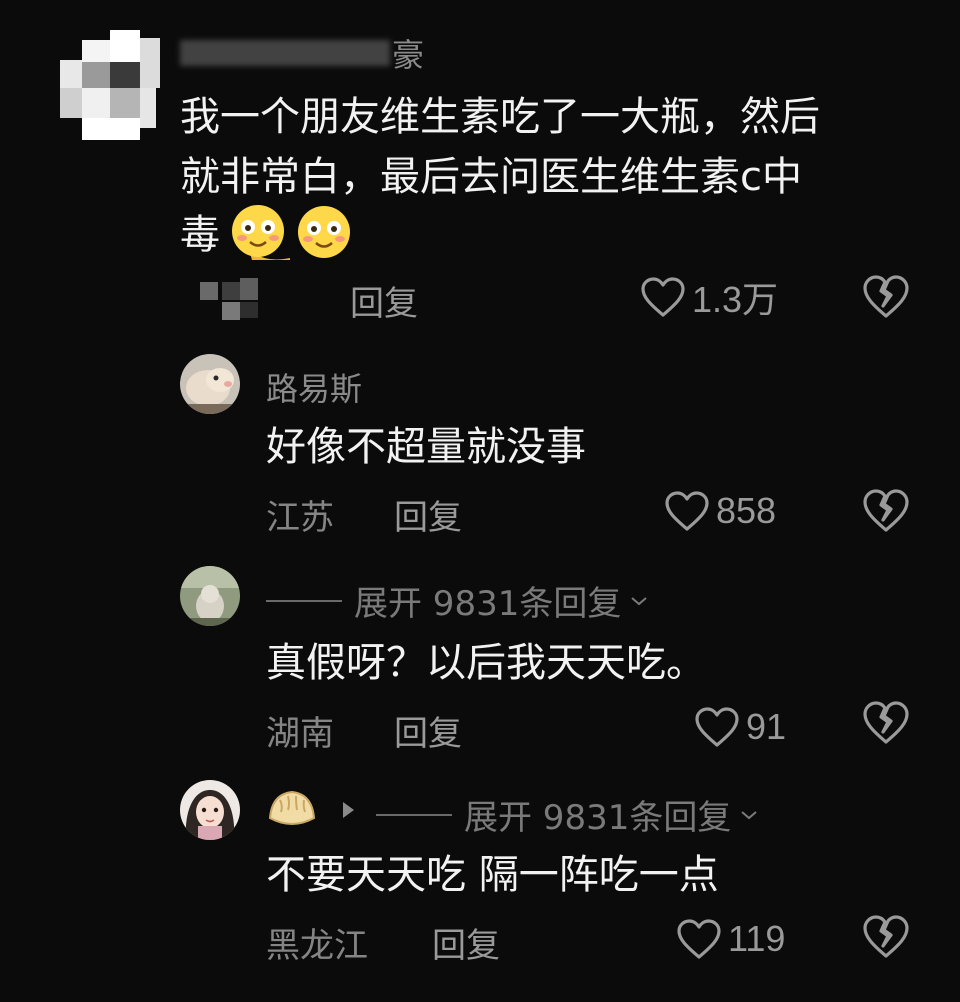 This screenshot has width=960, height=1002. Describe the element at coordinates (408, 55) in the screenshot. I see `username-partial: 豪` at that location.